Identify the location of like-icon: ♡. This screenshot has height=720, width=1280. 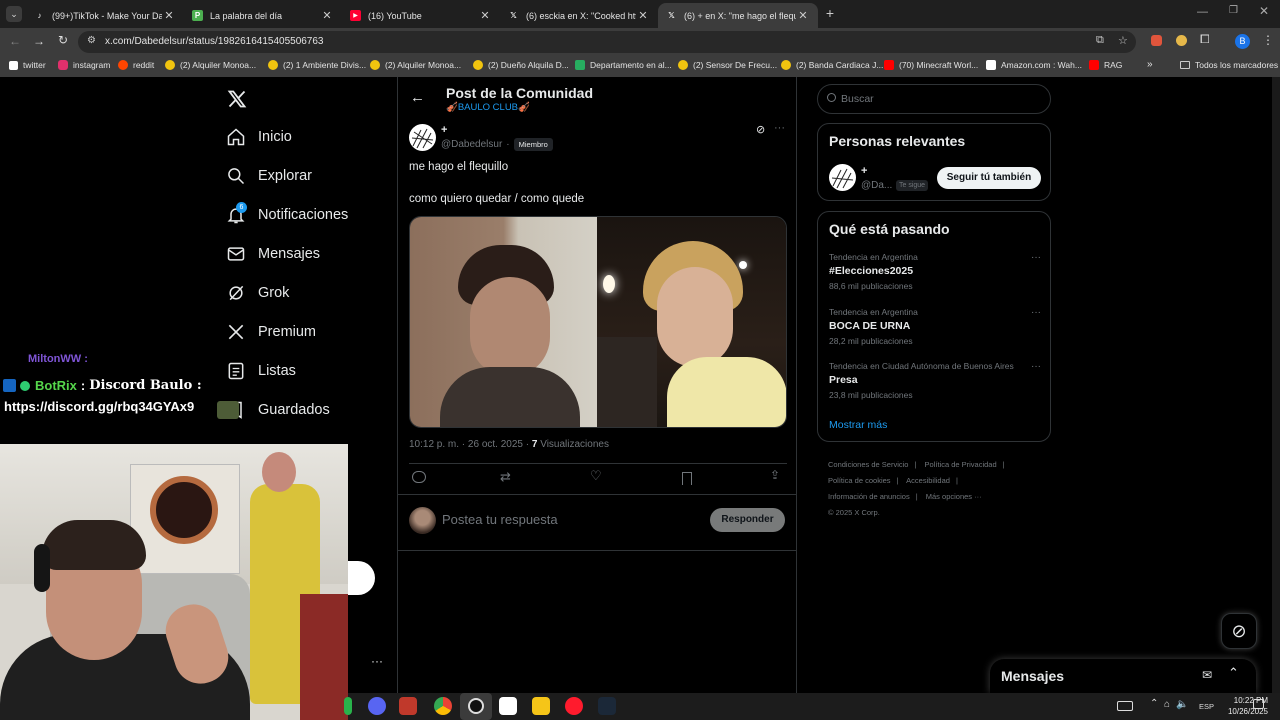
(596, 476).